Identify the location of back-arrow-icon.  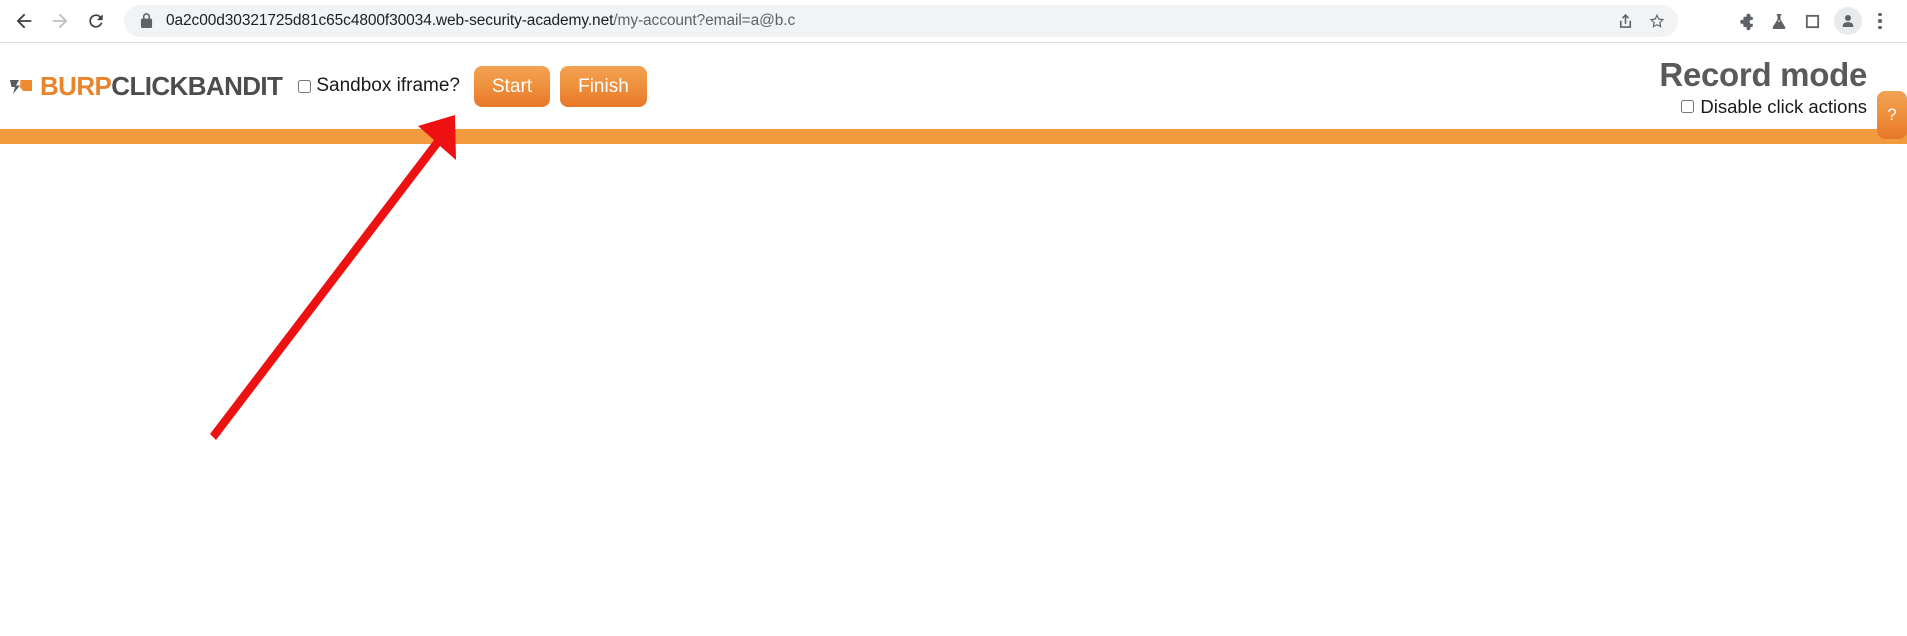
(24, 21).